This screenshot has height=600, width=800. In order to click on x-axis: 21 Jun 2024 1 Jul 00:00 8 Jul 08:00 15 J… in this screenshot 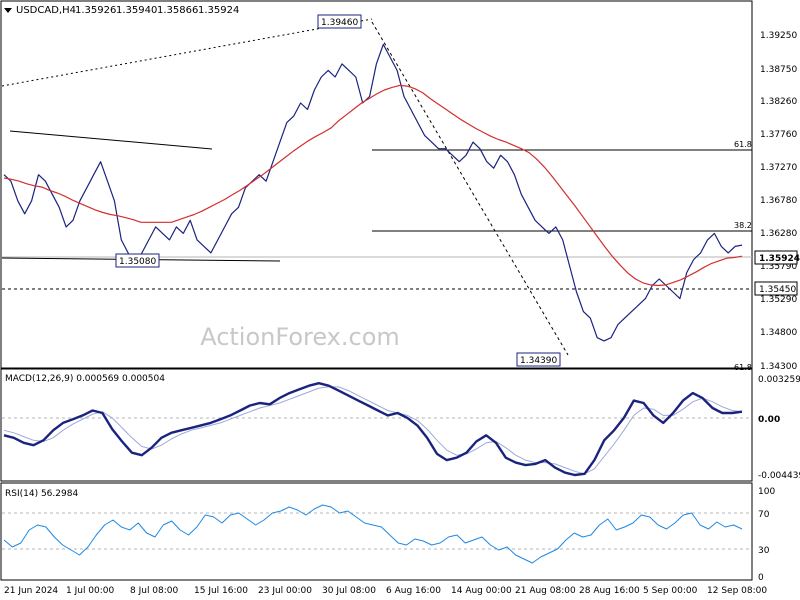, I will do `click(385, 591)`.